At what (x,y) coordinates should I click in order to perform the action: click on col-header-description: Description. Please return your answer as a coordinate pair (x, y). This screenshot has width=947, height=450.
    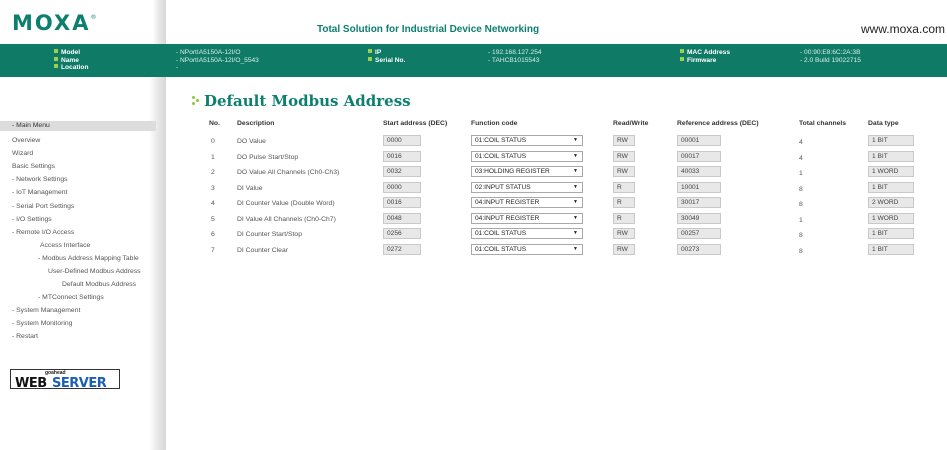
    Looking at the image, I should click on (256, 123).